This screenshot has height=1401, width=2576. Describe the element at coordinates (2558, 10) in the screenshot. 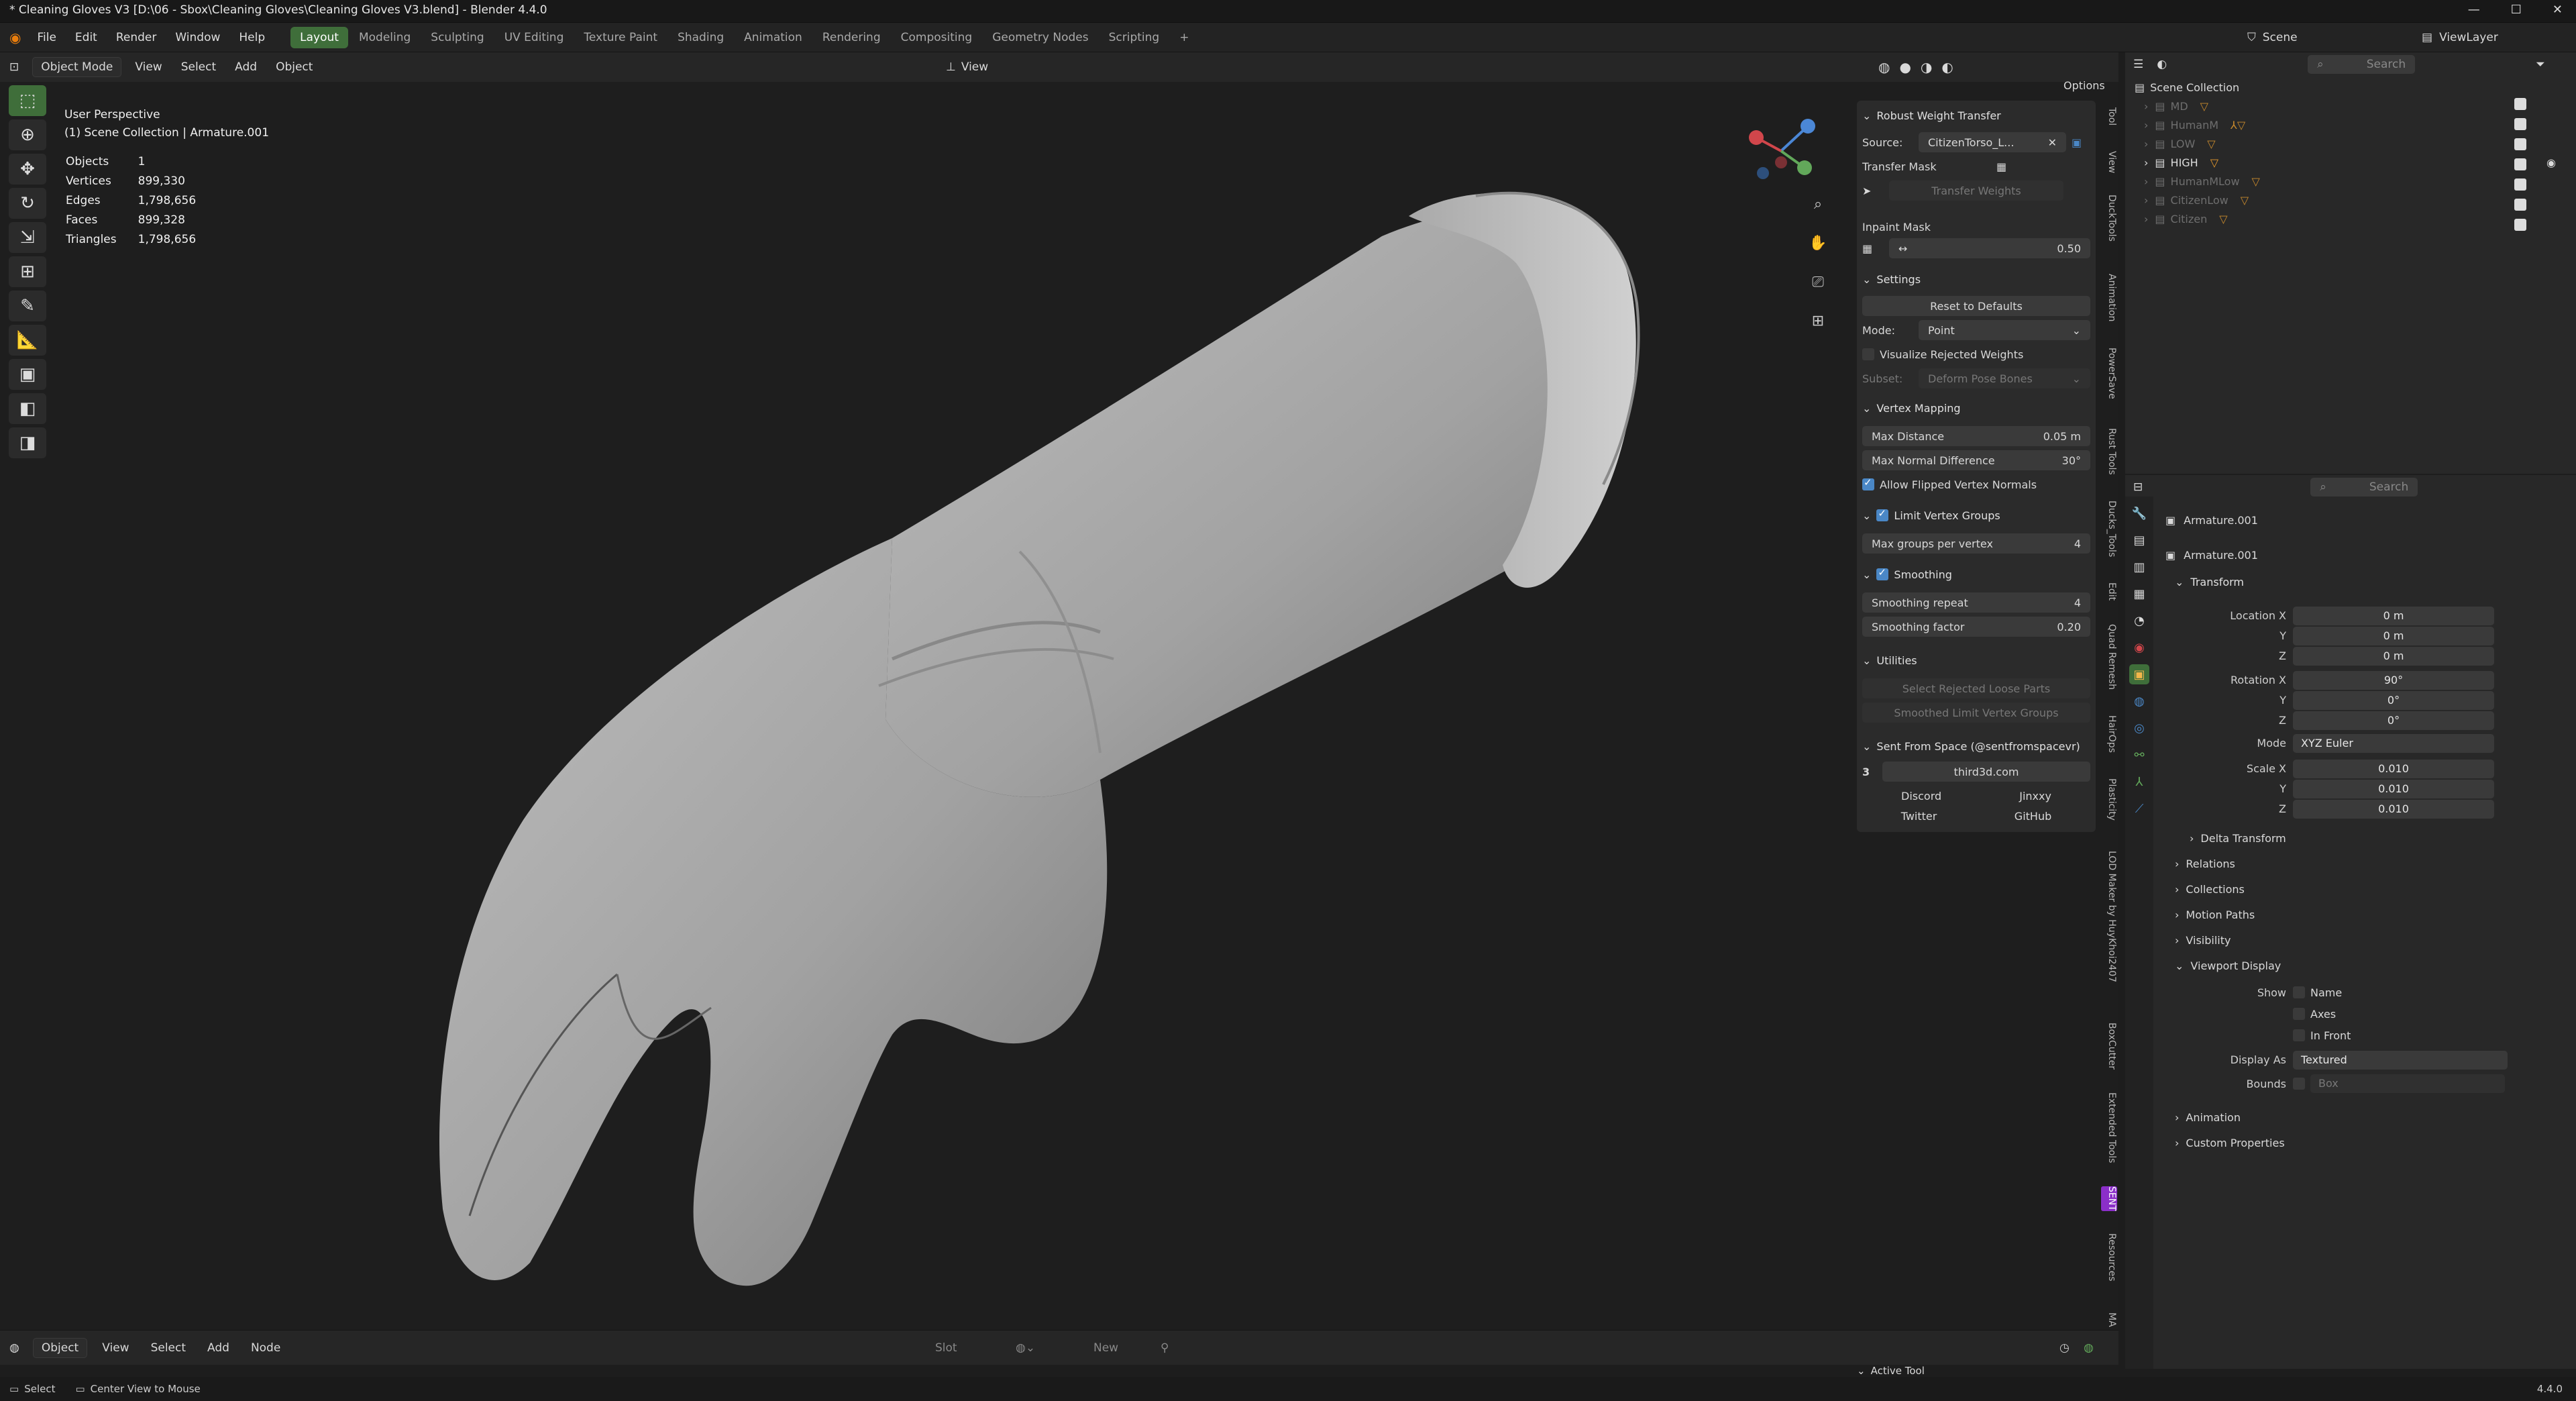

I see `close-icon: ✕` at that location.